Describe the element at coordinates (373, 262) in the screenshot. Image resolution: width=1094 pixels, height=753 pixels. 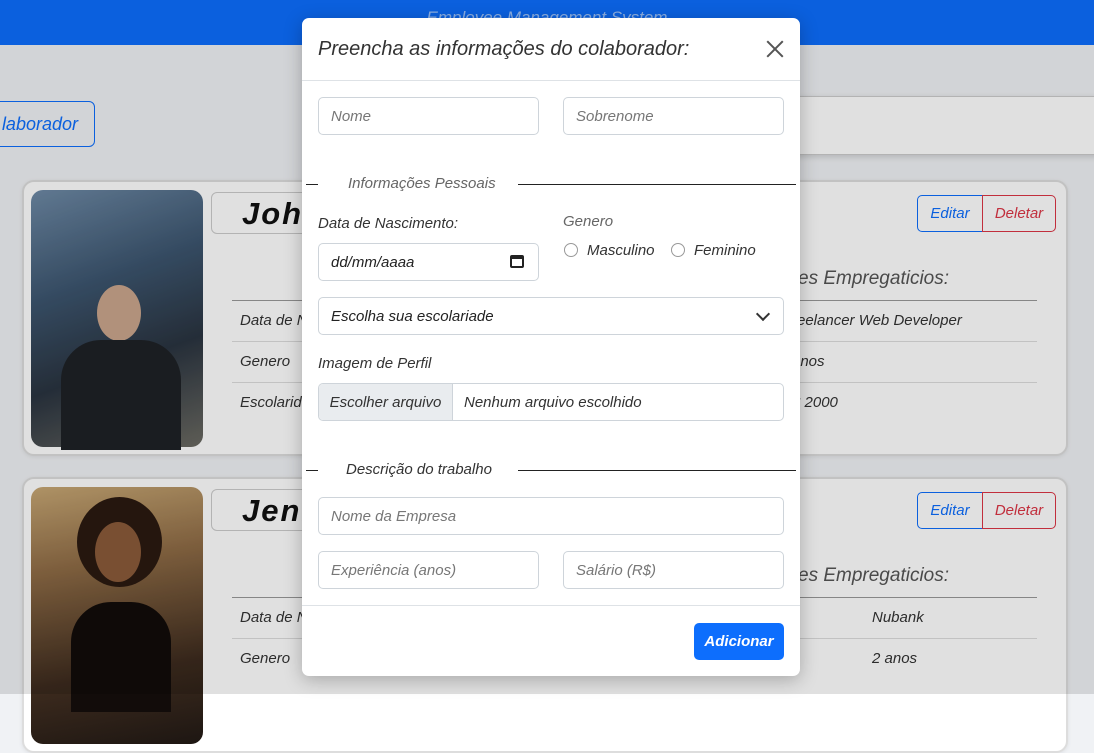
I see `birth-date-placeholder: dd/mm/aaaa` at that location.